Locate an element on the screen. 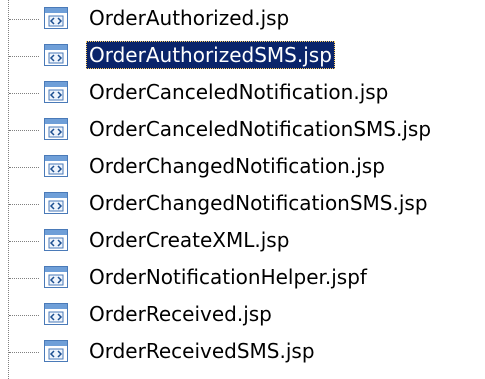 This screenshot has width=485, height=379. tree-item-label: OrderChangedNotificationSMS.jsp is located at coordinates (258, 203).